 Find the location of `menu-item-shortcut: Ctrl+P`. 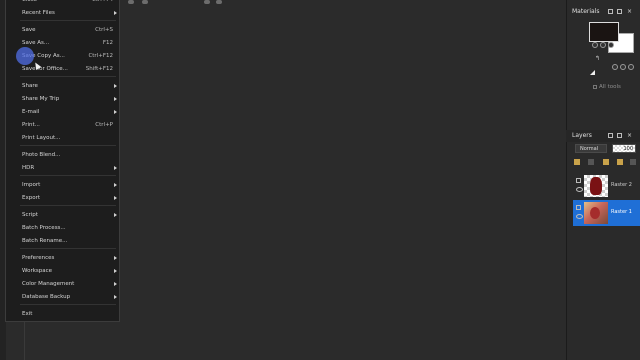

menu-item-shortcut: Ctrl+P is located at coordinates (104, 125).